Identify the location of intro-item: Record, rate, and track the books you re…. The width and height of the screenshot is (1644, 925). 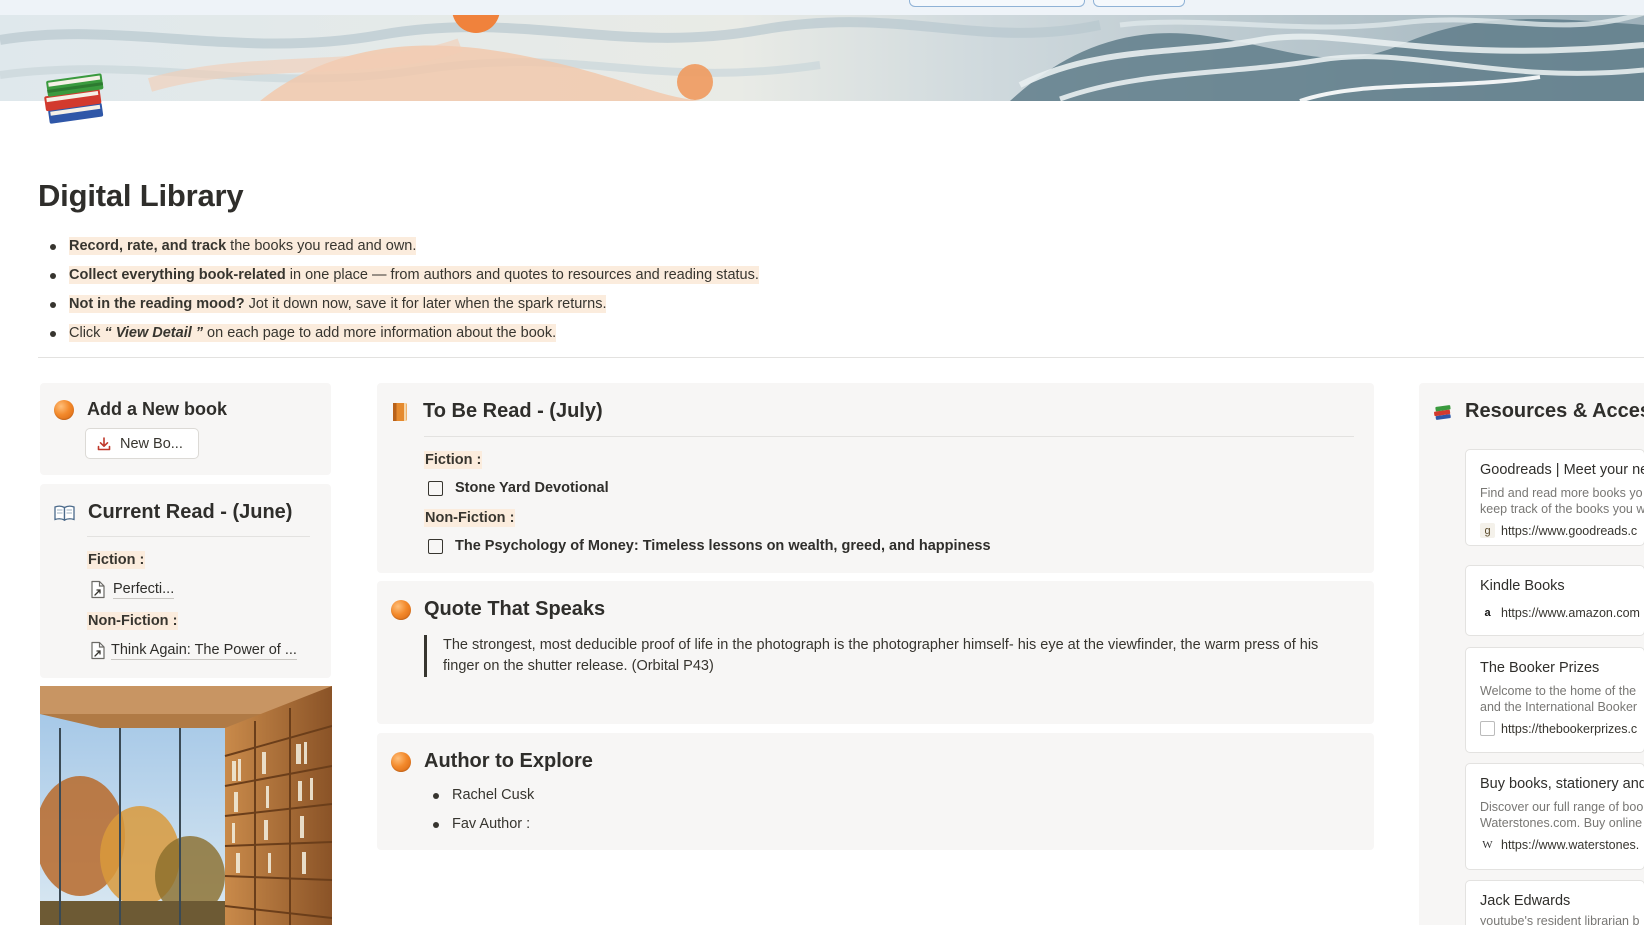
(404, 246).